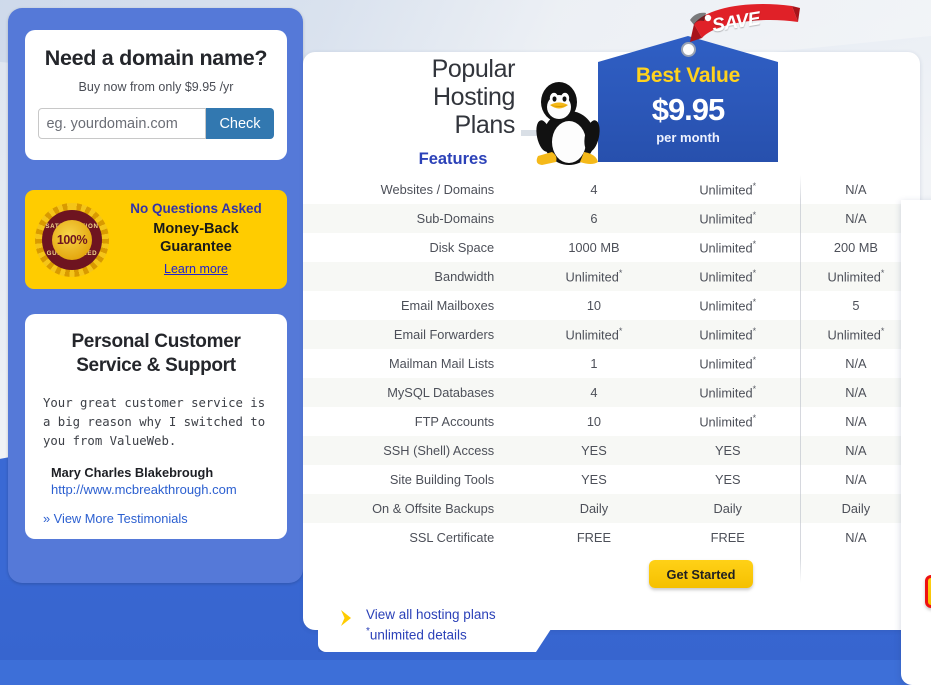 Image resolution: width=931 pixels, height=685 pixels. I want to click on testimonial-title-line2: Service & Support, so click(156, 365).